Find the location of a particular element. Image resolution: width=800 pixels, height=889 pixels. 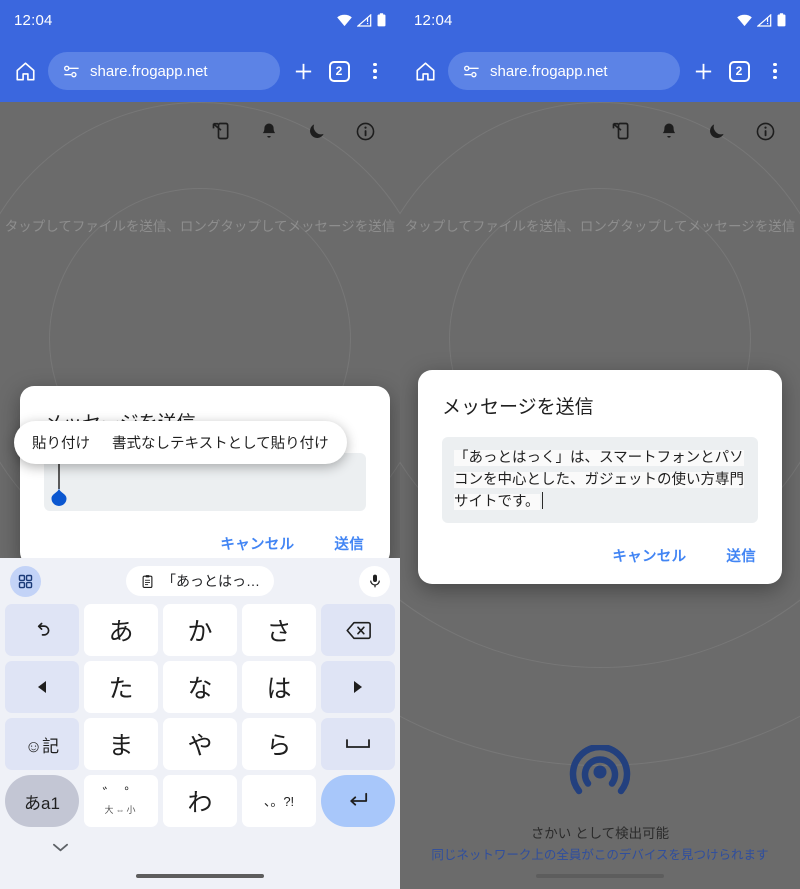

voice-input-button is located at coordinates (374, 581).